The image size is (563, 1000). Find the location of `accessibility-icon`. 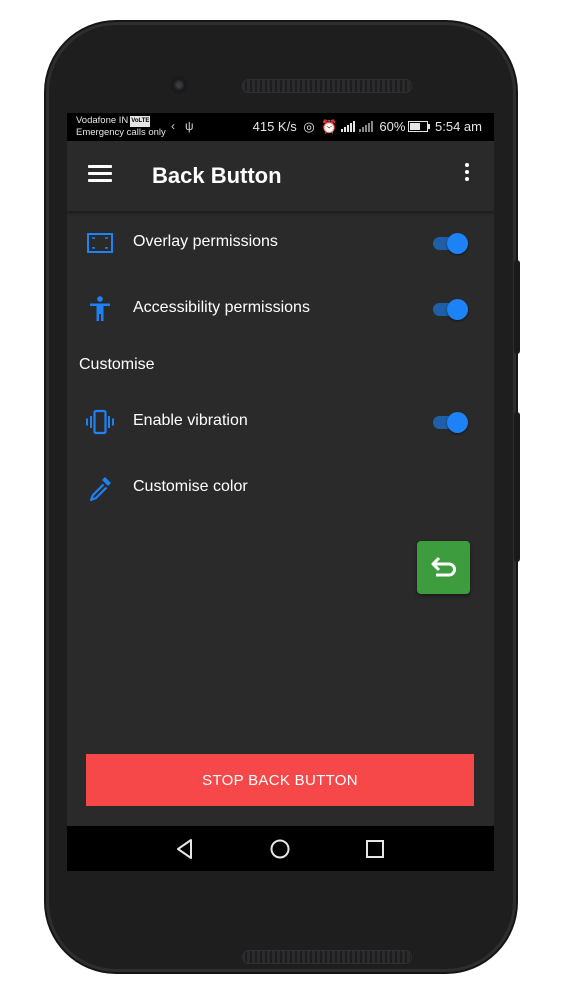

accessibility-icon is located at coordinates (100, 308).